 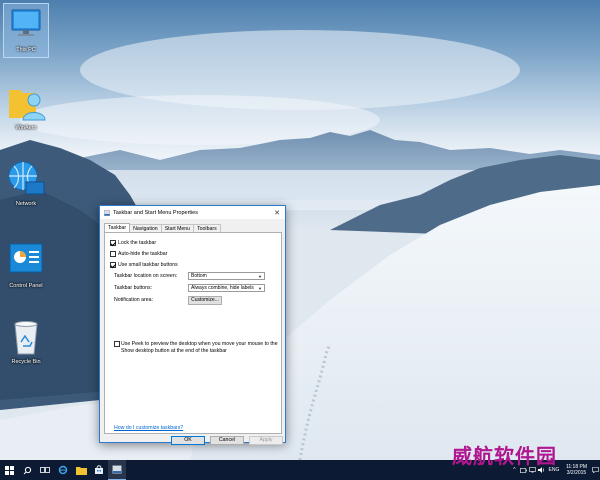 I want to click on desktop-icon-winaero: WinAero, so click(x=26, y=106).